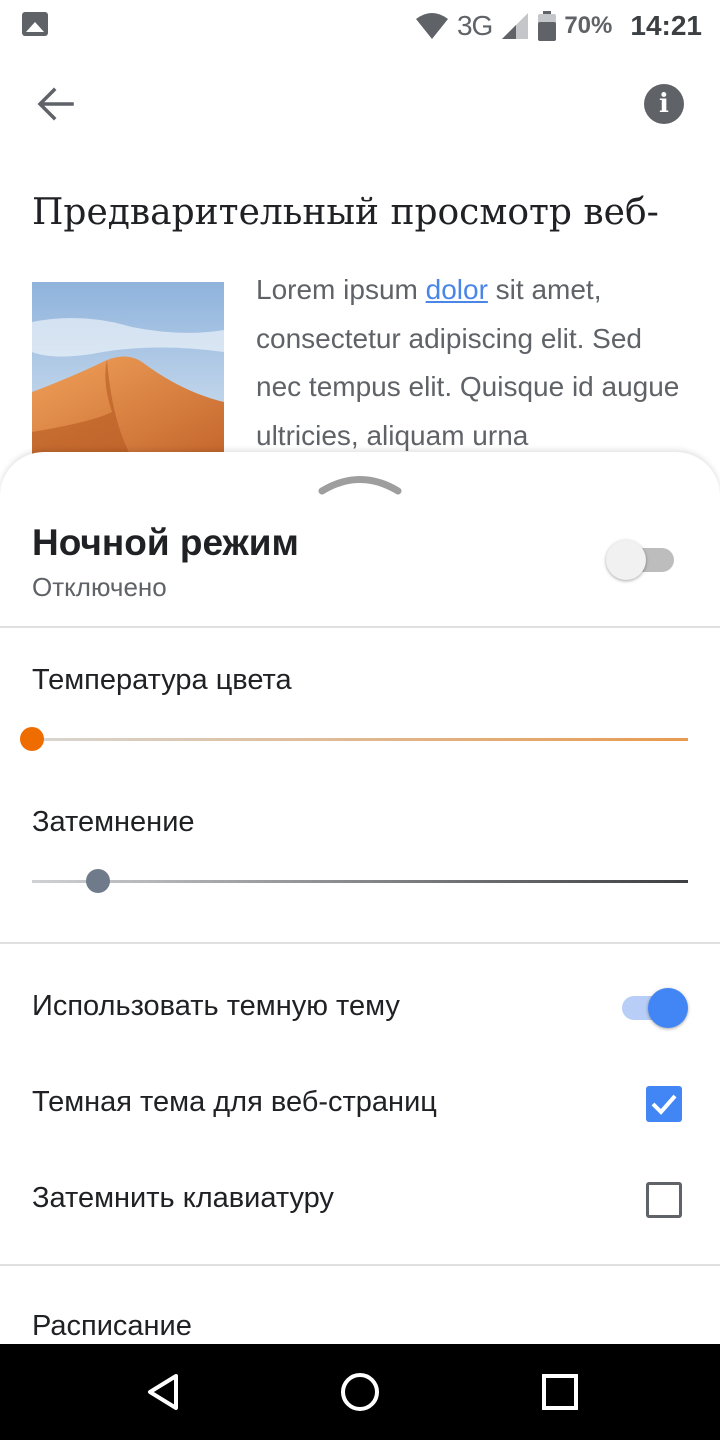  What do you see at coordinates (56, 104) in the screenshot?
I see `arrow-back-icon` at bounding box center [56, 104].